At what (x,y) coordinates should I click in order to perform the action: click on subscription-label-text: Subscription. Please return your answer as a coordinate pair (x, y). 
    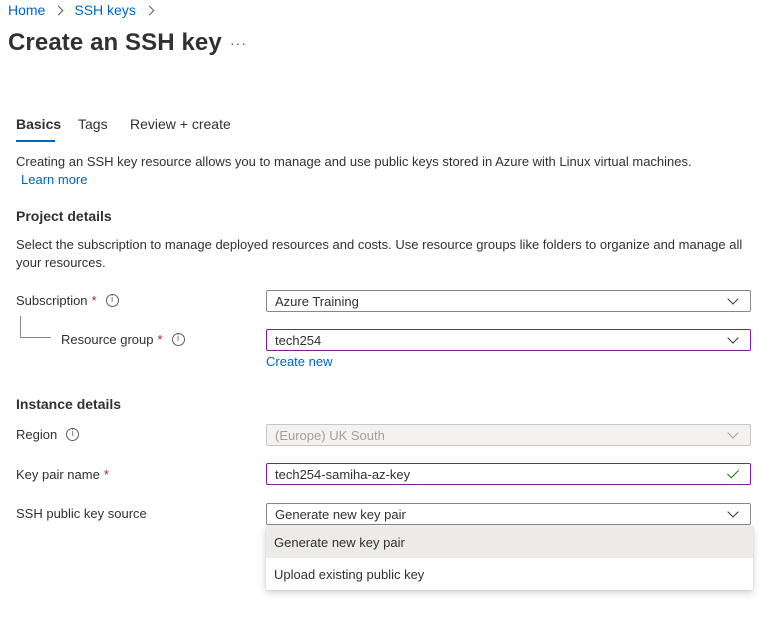
    Looking at the image, I should click on (52, 300).